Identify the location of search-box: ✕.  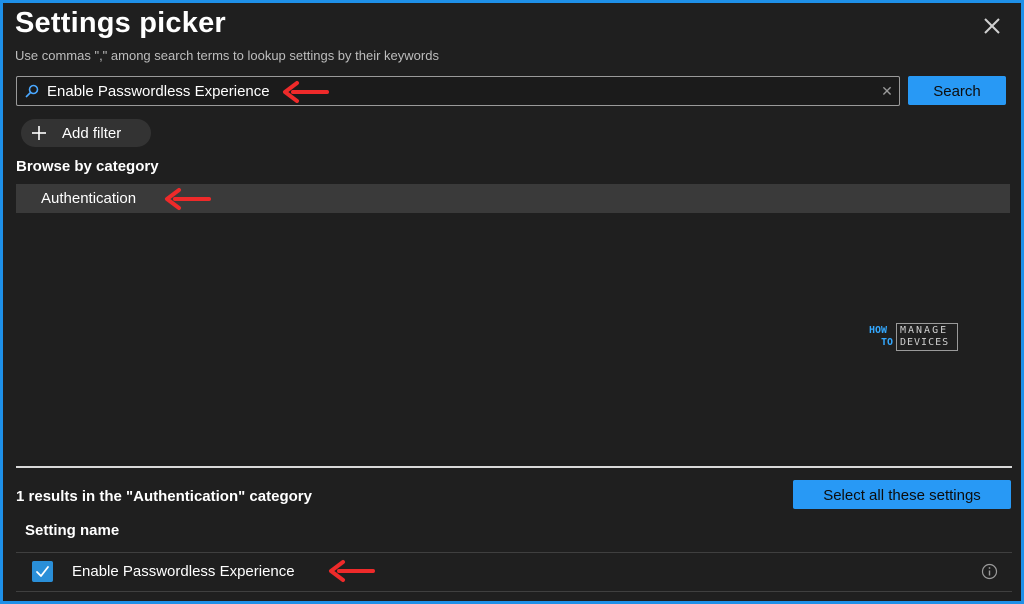
(458, 91).